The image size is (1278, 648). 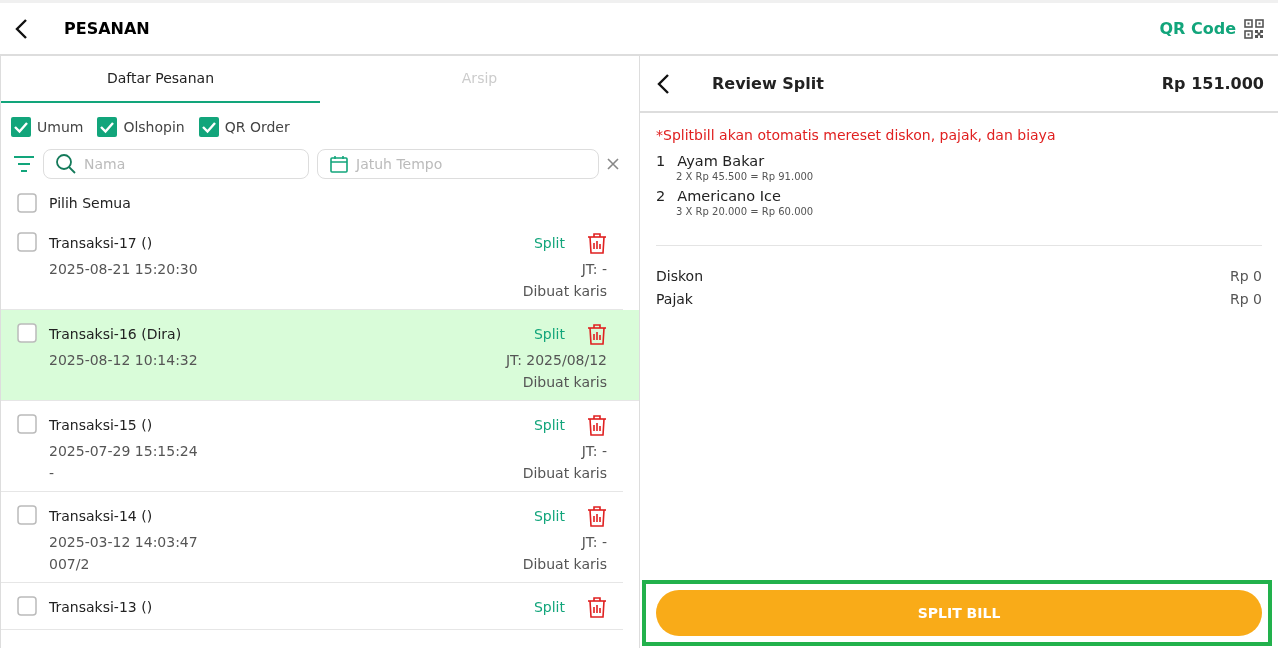 What do you see at coordinates (101, 425) in the screenshot?
I see `order-name: Transaksi-15 ()` at bounding box center [101, 425].